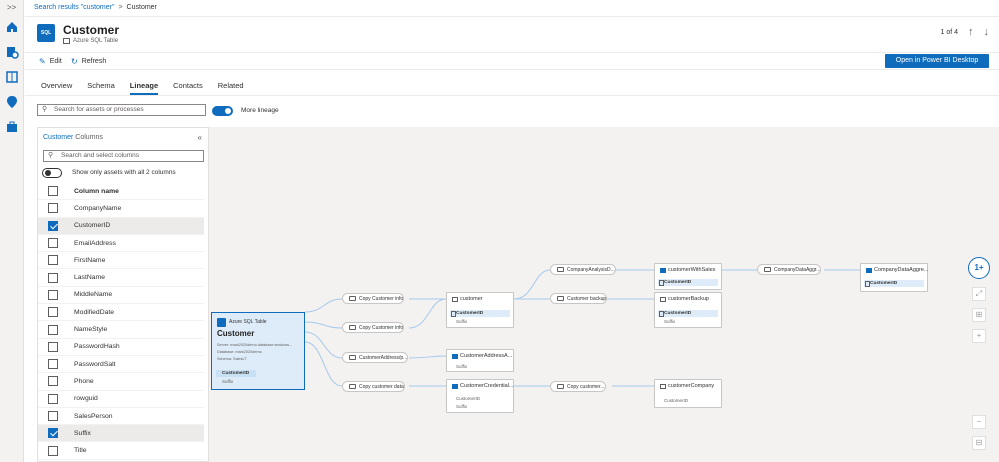 This screenshot has width=999, height=462. I want to click on expand-nav-button: >>, so click(11, 7).